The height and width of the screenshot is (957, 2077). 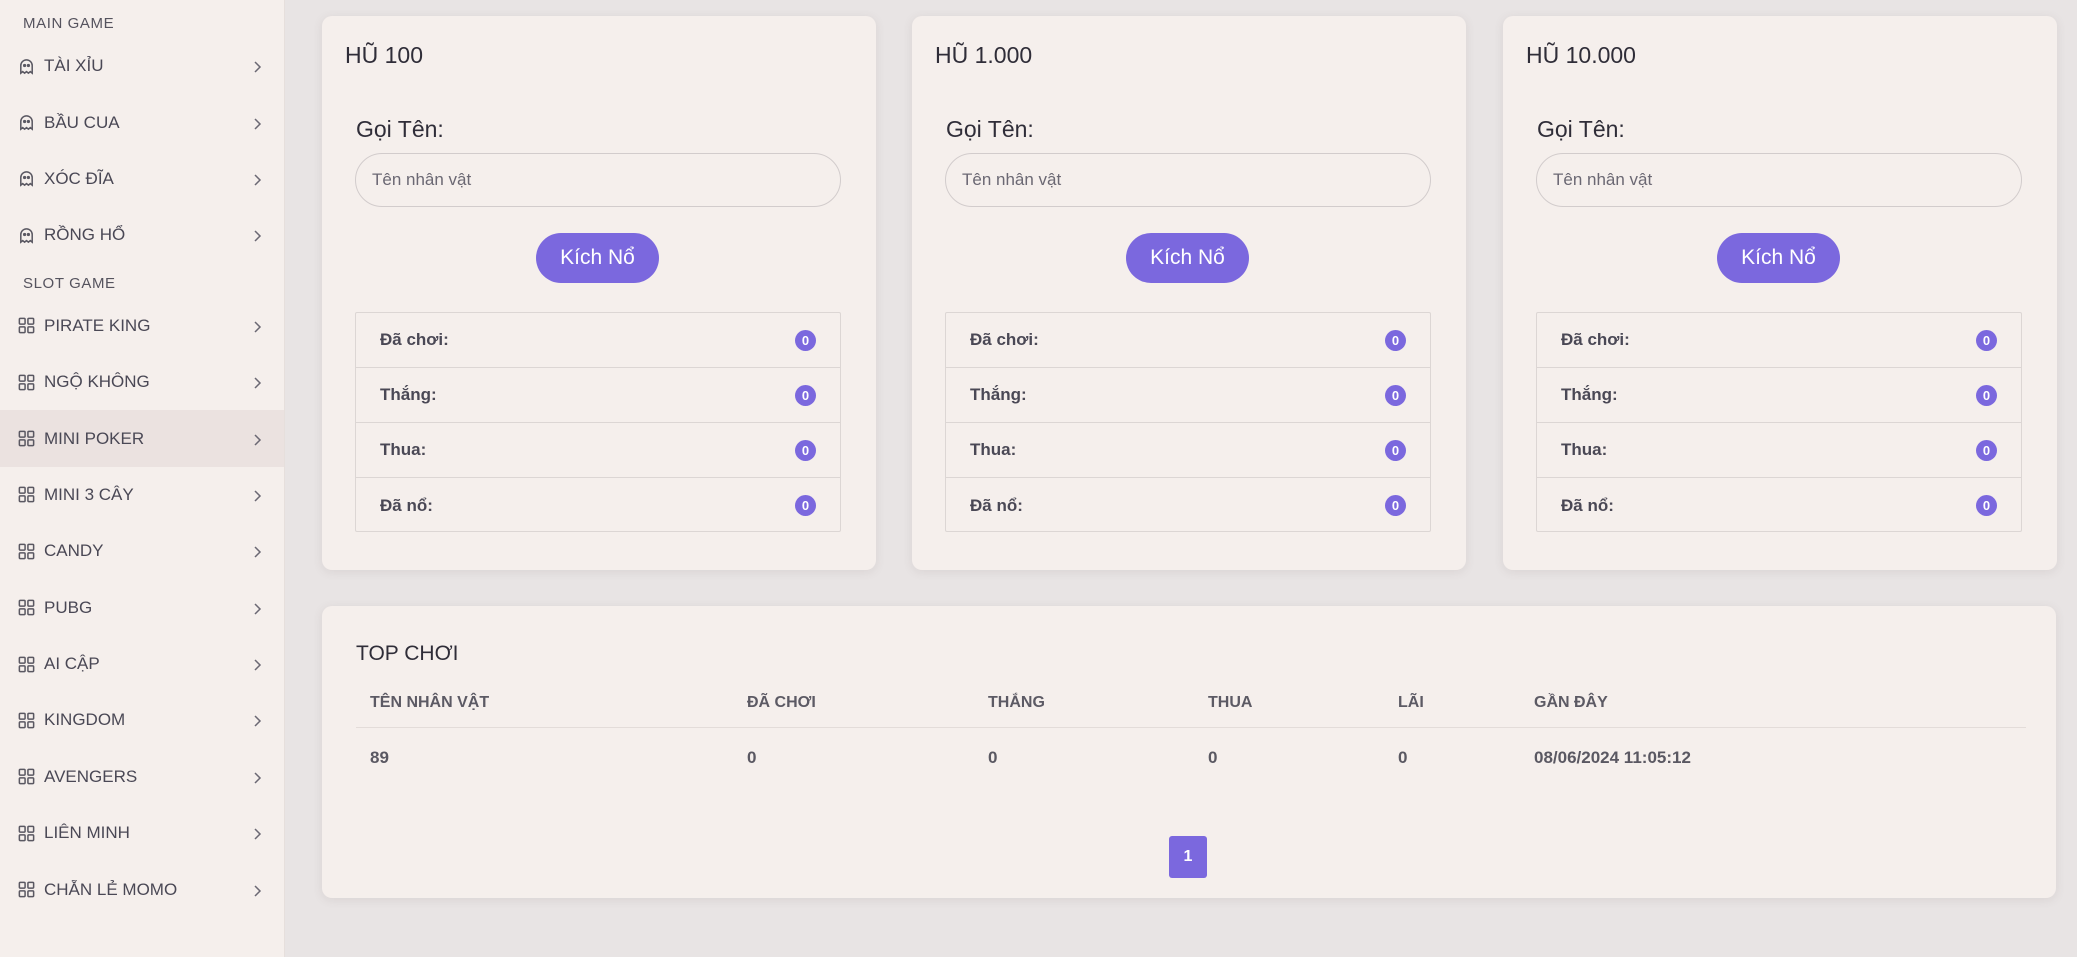 I want to click on sidebar-item-label: AI CẬP, so click(x=72, y=664).